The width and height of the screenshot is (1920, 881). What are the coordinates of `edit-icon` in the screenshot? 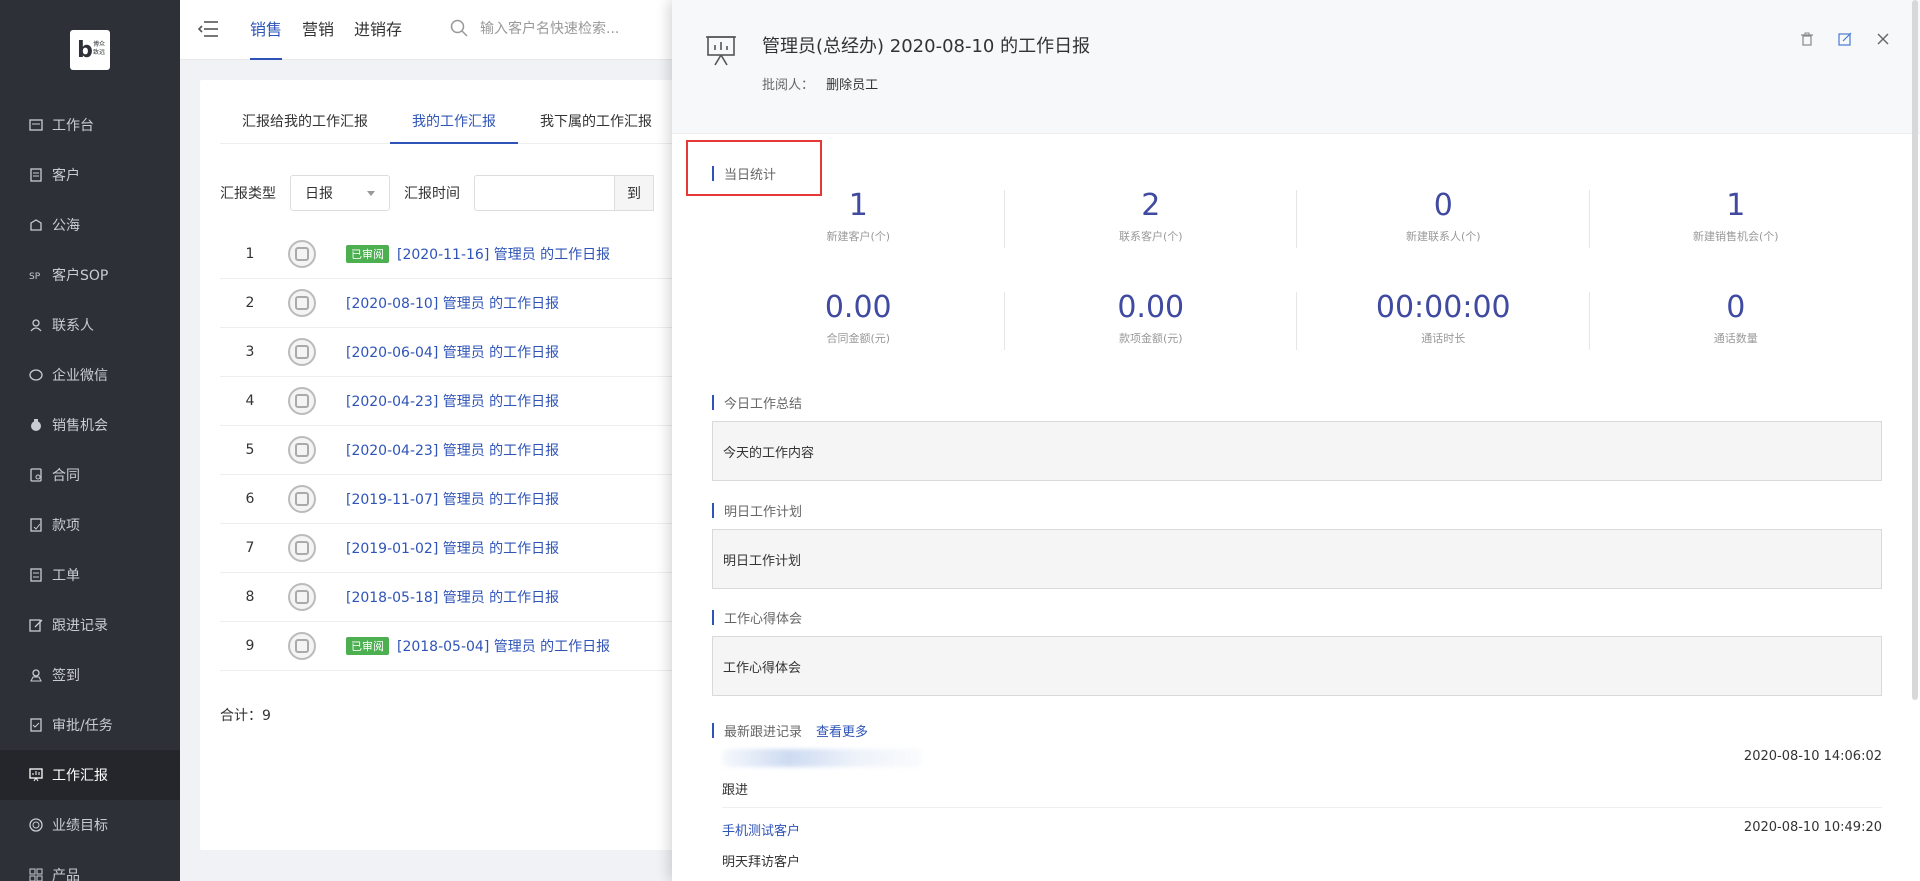 It's located at (1845, 39).